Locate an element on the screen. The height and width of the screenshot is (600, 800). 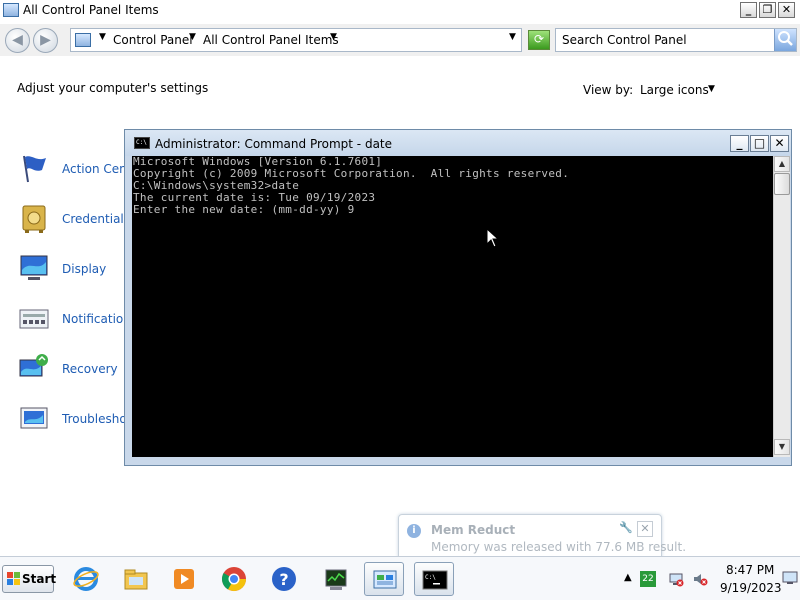
cp-item-credential-manager: Credential M is located at coordinates (78, 220).